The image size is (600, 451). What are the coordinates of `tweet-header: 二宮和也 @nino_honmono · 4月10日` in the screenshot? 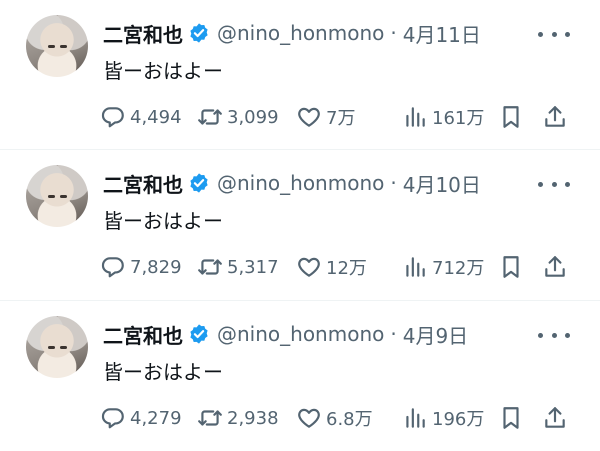 It's located at (292, 183).